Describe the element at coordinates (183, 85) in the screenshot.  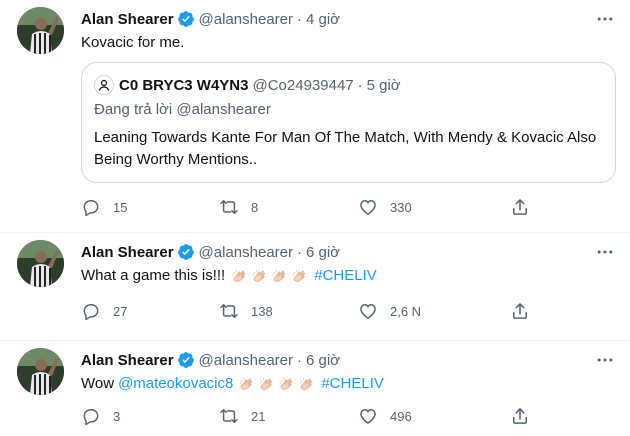
I see `quoted-author-name: C0 BRYC3 W4YN3` at that location.